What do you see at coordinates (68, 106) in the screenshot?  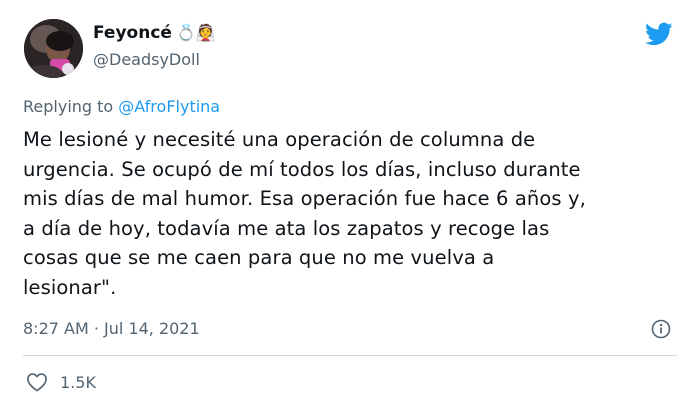 I see `reply-prefix: Replying to` at bounding box center [68, 106].